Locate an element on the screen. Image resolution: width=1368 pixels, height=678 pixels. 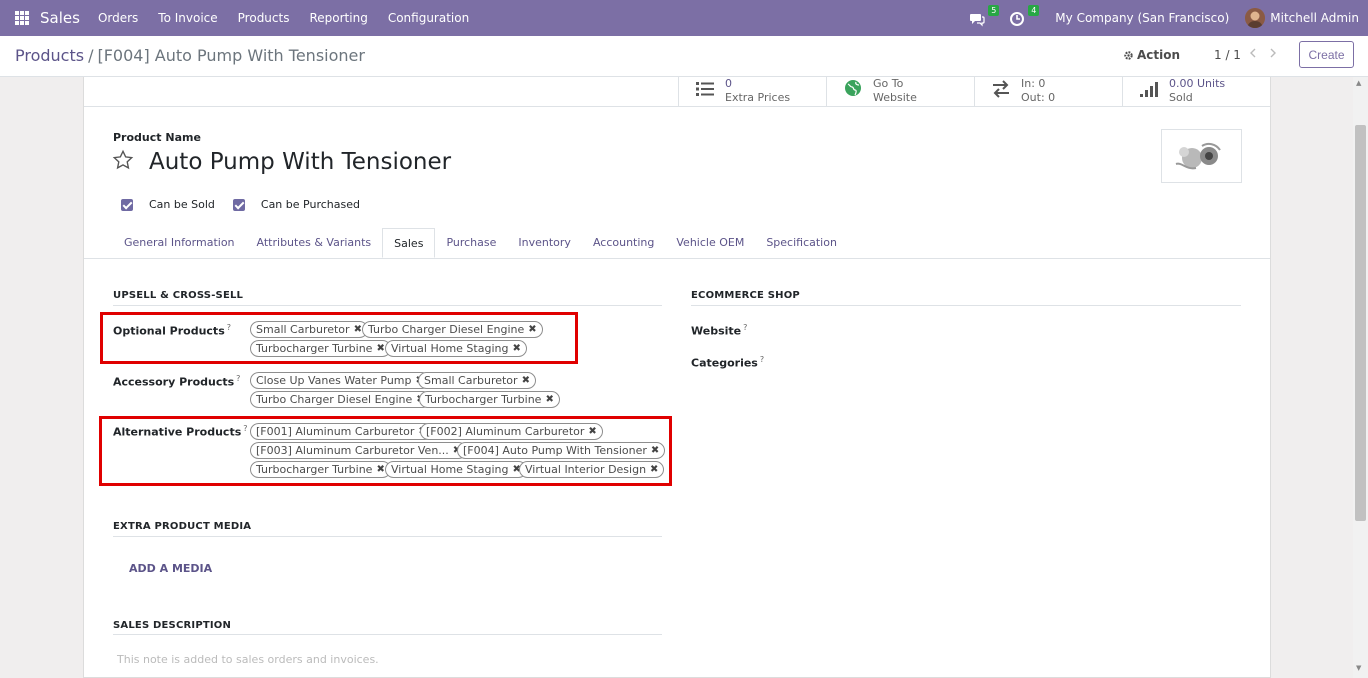
tag-label: Turbocharger Turbine is located at coordinates (483, 399).